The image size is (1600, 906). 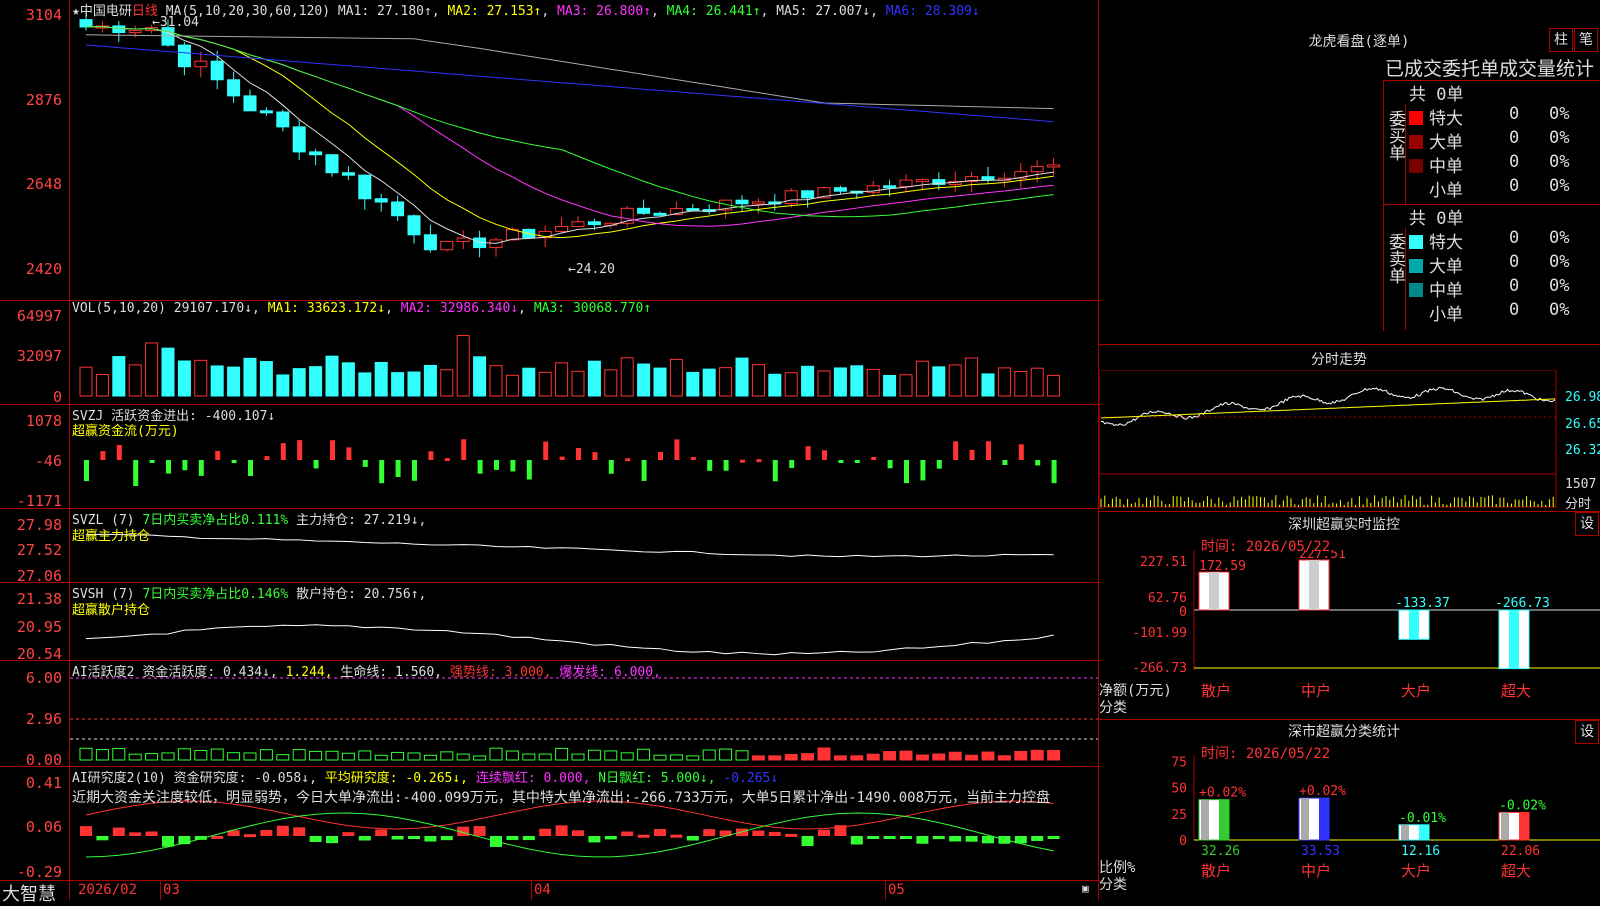 What do you see at coordinates (1183, 612) in the screenshot?
I see `monitor-y-label: 0` at bounding box center [1183, 612].